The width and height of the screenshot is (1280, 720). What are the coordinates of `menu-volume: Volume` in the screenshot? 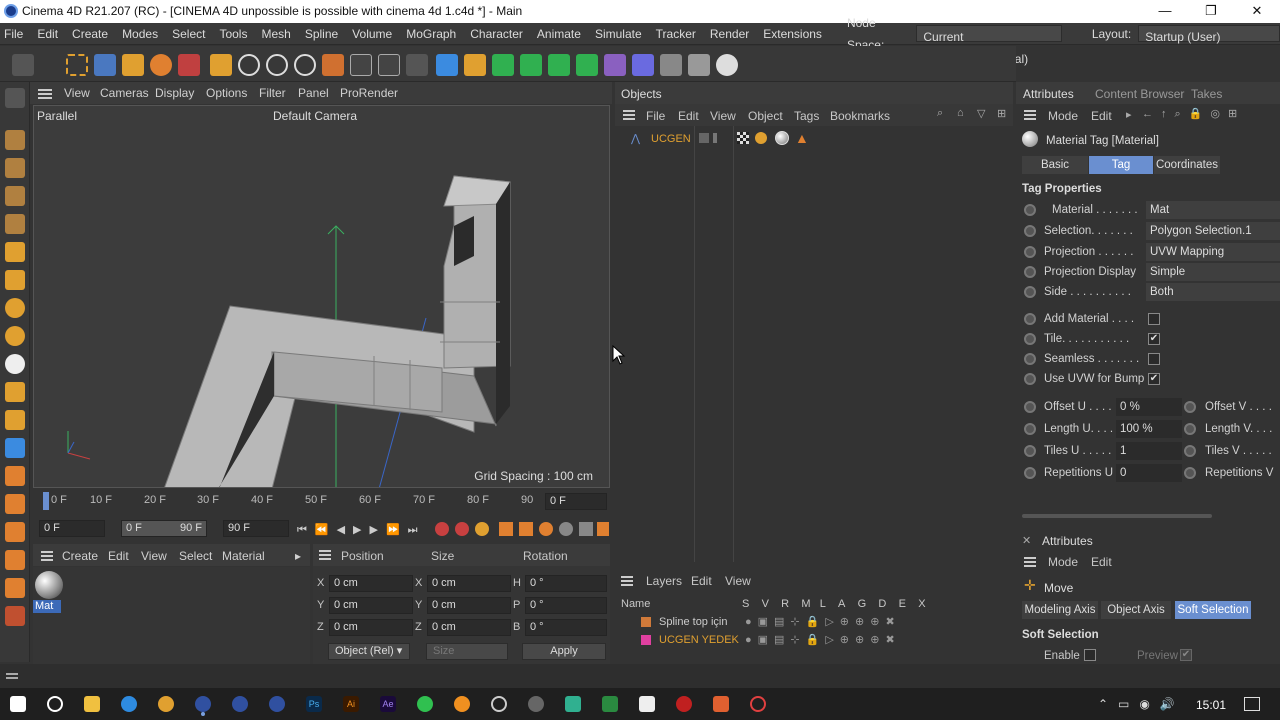 It's located at (372, 34).